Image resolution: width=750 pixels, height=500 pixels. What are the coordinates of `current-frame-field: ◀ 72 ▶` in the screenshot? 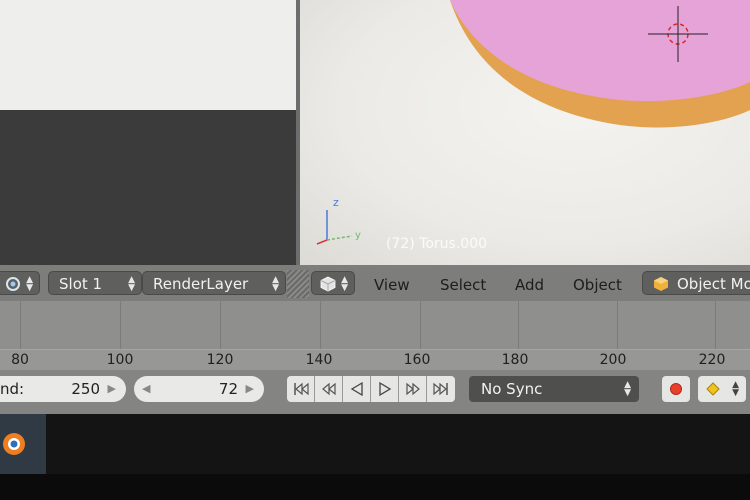 It's located at (199, 389).